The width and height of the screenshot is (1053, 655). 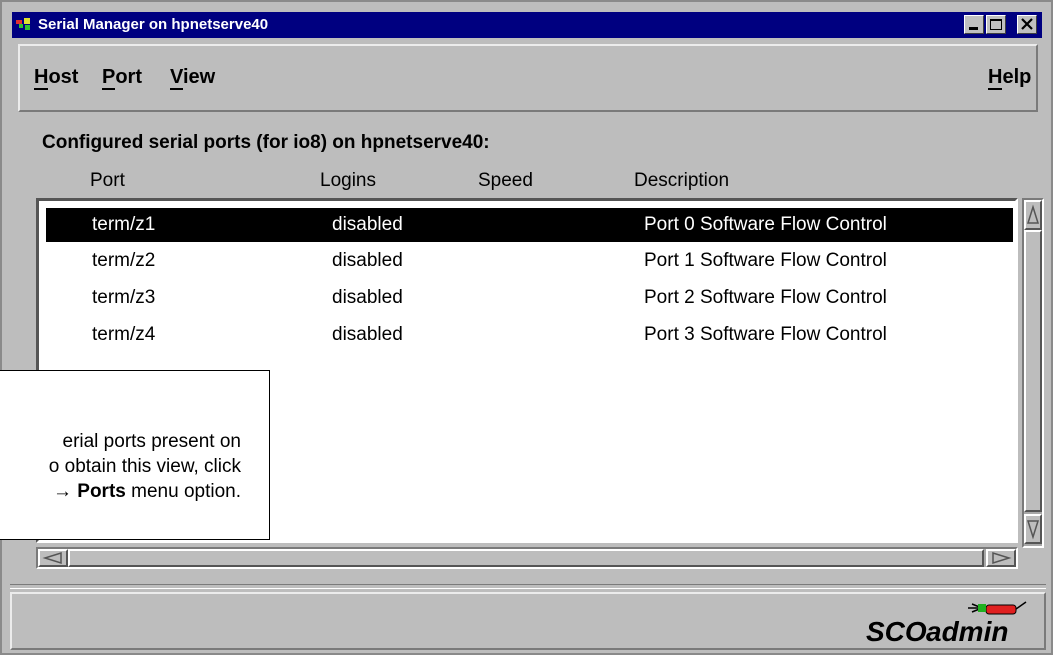 What do you see at coordinates (528, 621) in the screenshot?
I see `status-bar: SCO admin` at bounding box center [528, 621].